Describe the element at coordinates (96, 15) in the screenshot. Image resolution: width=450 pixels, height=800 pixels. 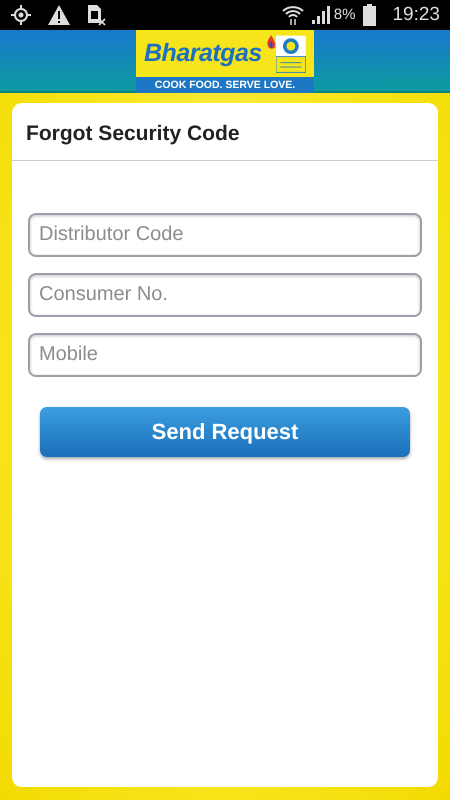
I see `sim-card-icon` at that location.